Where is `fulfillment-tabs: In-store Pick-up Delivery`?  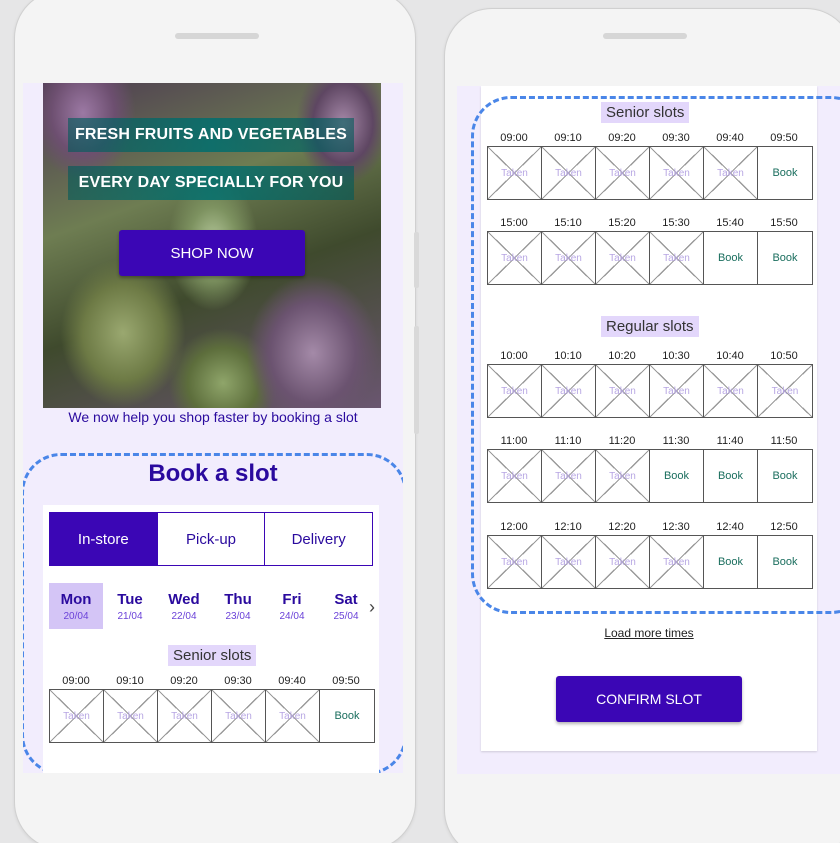 fulfillment-tabs: In-store Pick-up Delivery is located at coordinates (211, 539).